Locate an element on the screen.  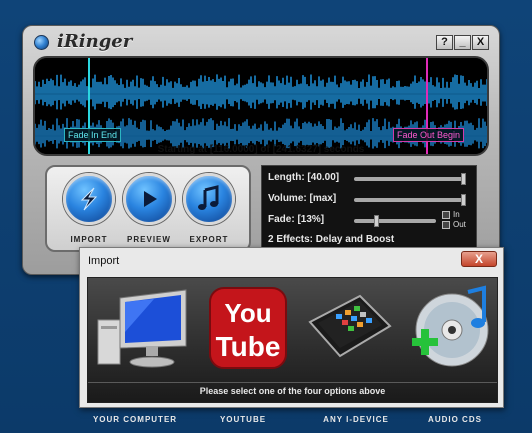
import-option-audio-cd is located at coordinates (450, 328).